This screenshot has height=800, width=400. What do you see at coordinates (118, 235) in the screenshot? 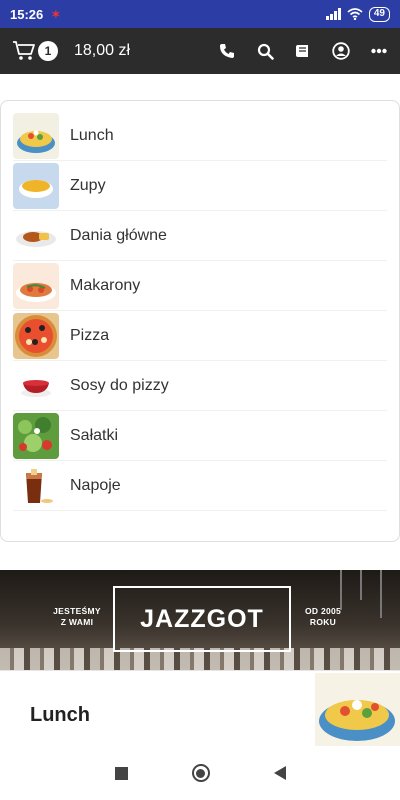
I see `category-label: Dania główne` at bounding box center [118, 235].